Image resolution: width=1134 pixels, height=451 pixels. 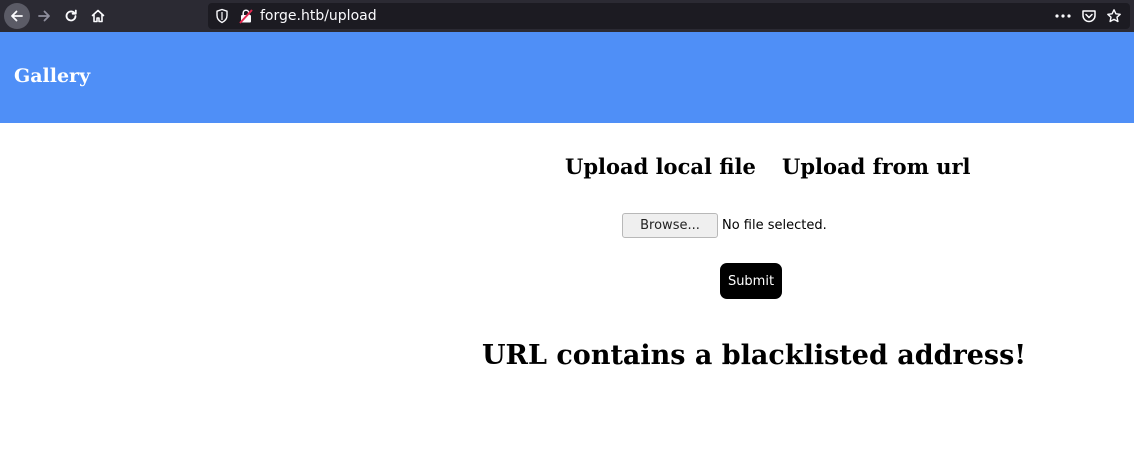 I want to click on error-message: URL contains a blacklisted address!, so click(x=754, y=355).